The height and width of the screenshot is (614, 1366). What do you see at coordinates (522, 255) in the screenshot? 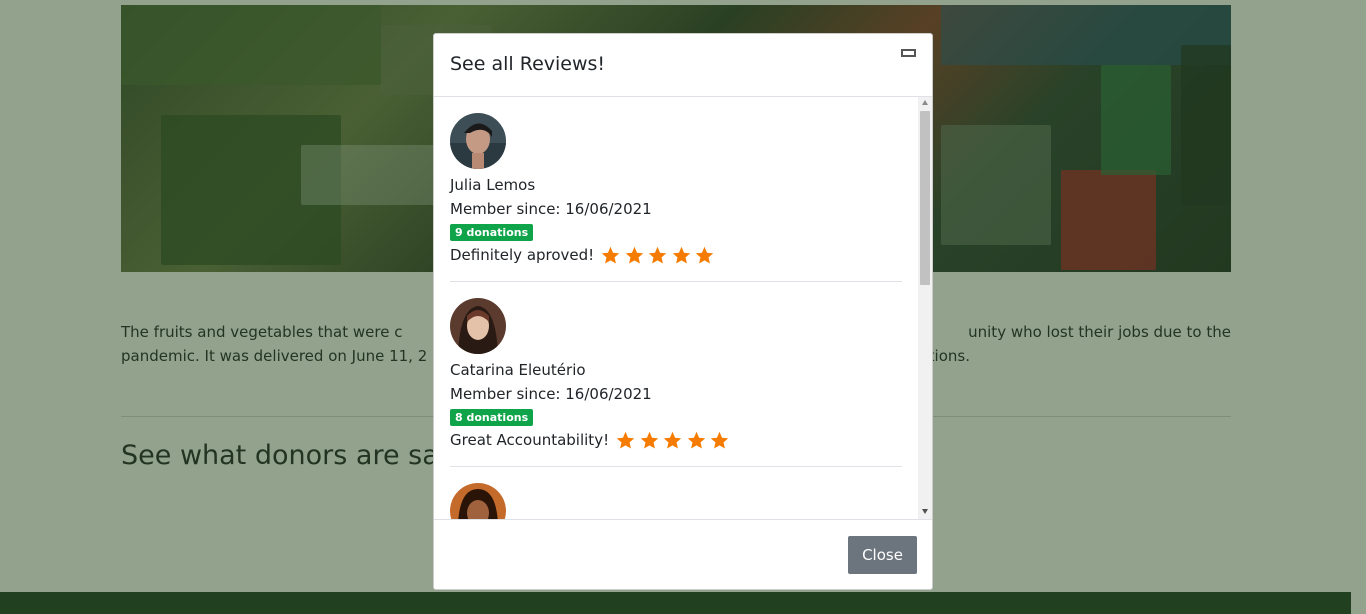
I see `review-text: Definitely aproved!` at bounding box center [522, 255].